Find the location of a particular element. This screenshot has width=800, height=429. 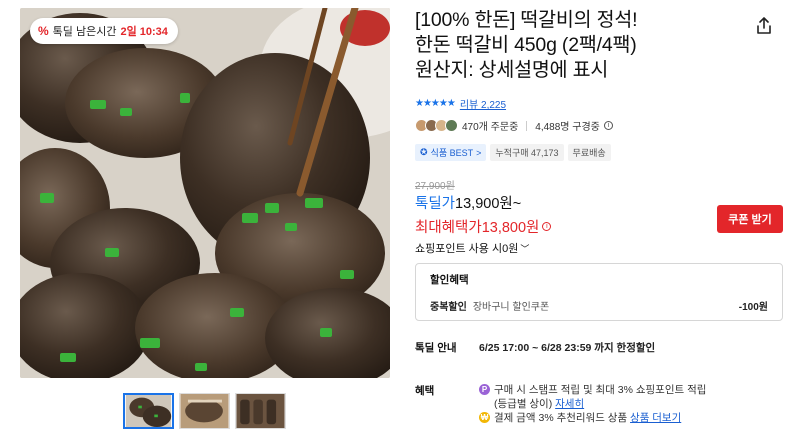

deal-info-row: 톡딜 안내 6/25 17:00 ~ 6/28 23:59 까지 한정할인 is located at coordinates (535, 347).